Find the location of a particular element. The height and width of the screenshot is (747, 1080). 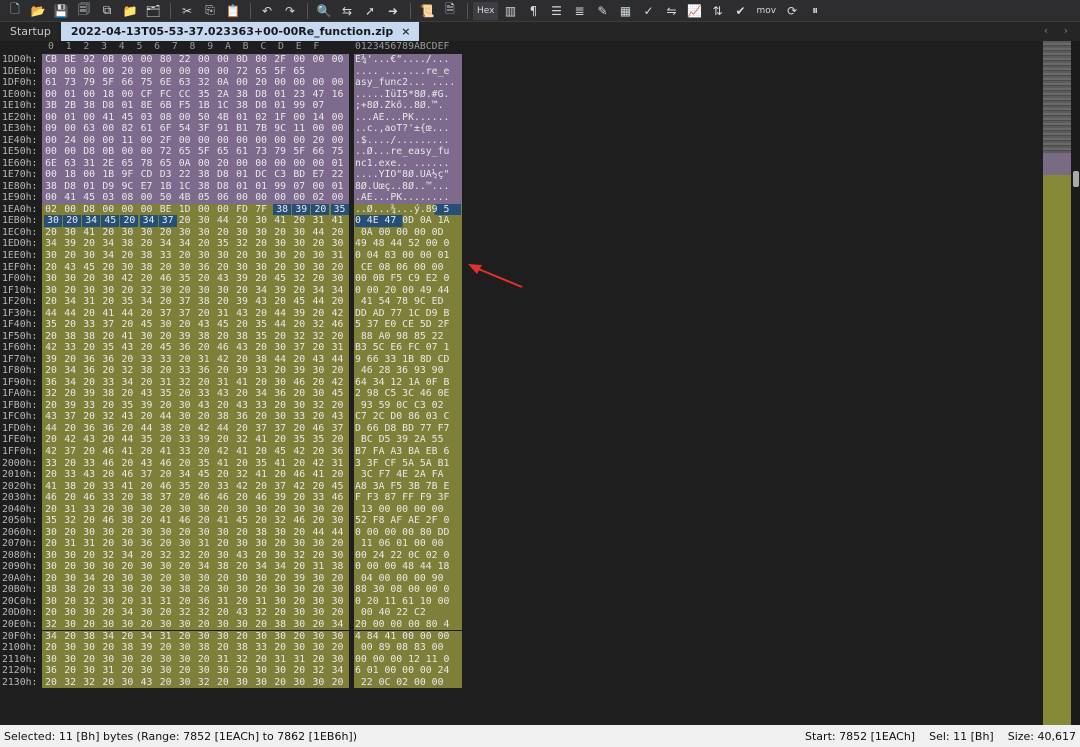

hex-byte: 46 is located at coordinates (318, 429).